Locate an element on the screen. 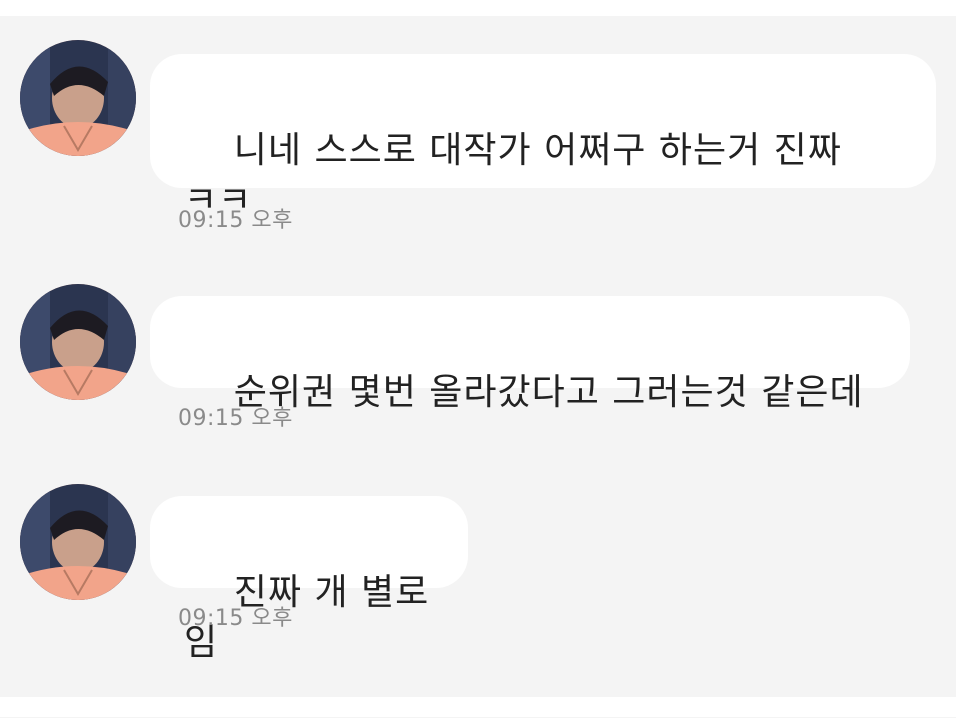  message-bubble: 순위권 몇번 올라갔다고 그러는것 같은데 is located at coordinates (530, 354).